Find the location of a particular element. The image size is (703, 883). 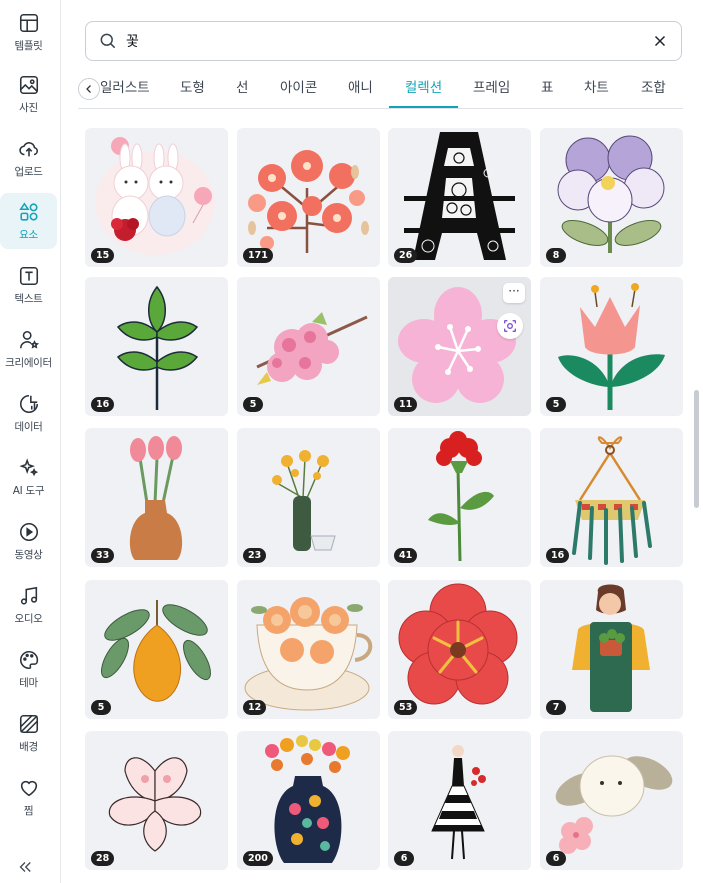

sidebar-item-label: 배경 is located at coordinates (28, 746).